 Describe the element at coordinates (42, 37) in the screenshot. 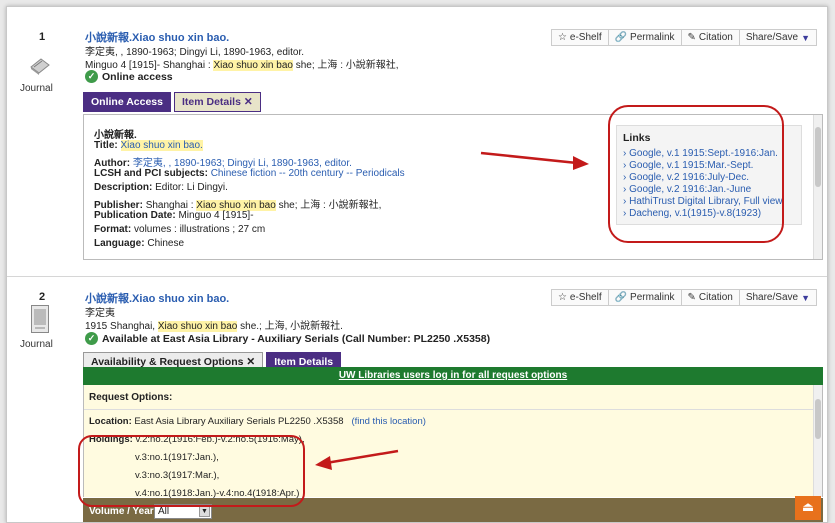

I see `record-number: 1` at that location.